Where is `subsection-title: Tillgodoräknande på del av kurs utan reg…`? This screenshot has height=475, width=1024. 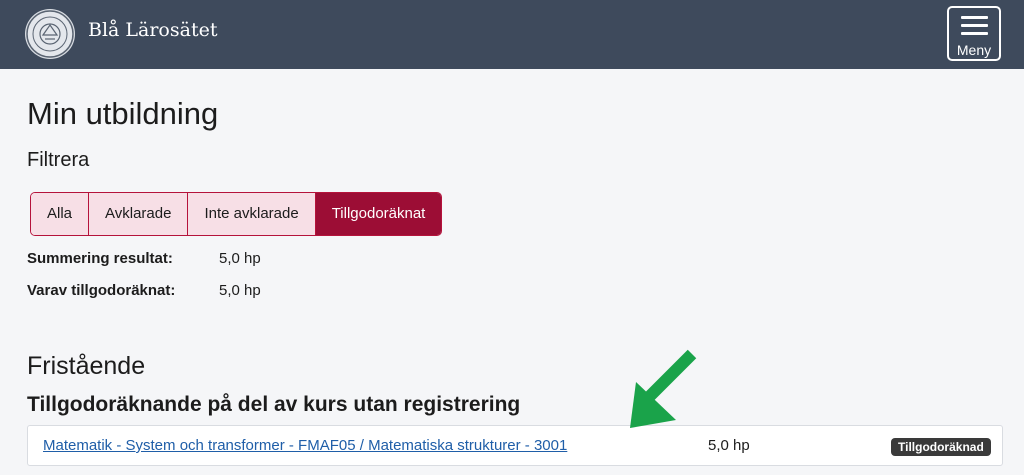
subsection-title: Tillgodoräknande på del av kurs utan reg… is located at coordinates (274, 404).